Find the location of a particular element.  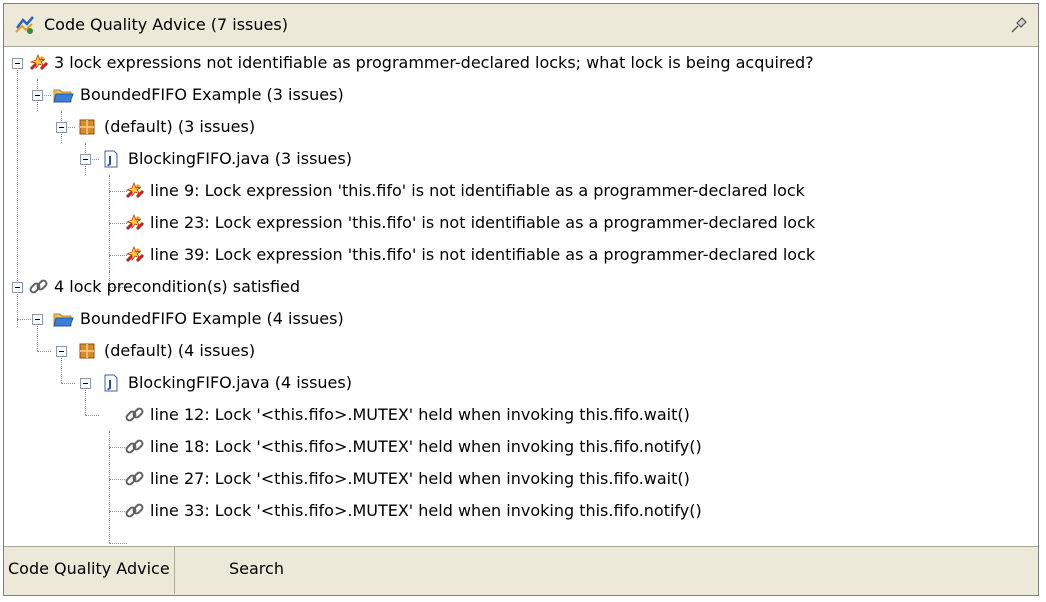

tree-node-project: BoundedFIFO Example (3 issues) is located at coordinates (519, 95).